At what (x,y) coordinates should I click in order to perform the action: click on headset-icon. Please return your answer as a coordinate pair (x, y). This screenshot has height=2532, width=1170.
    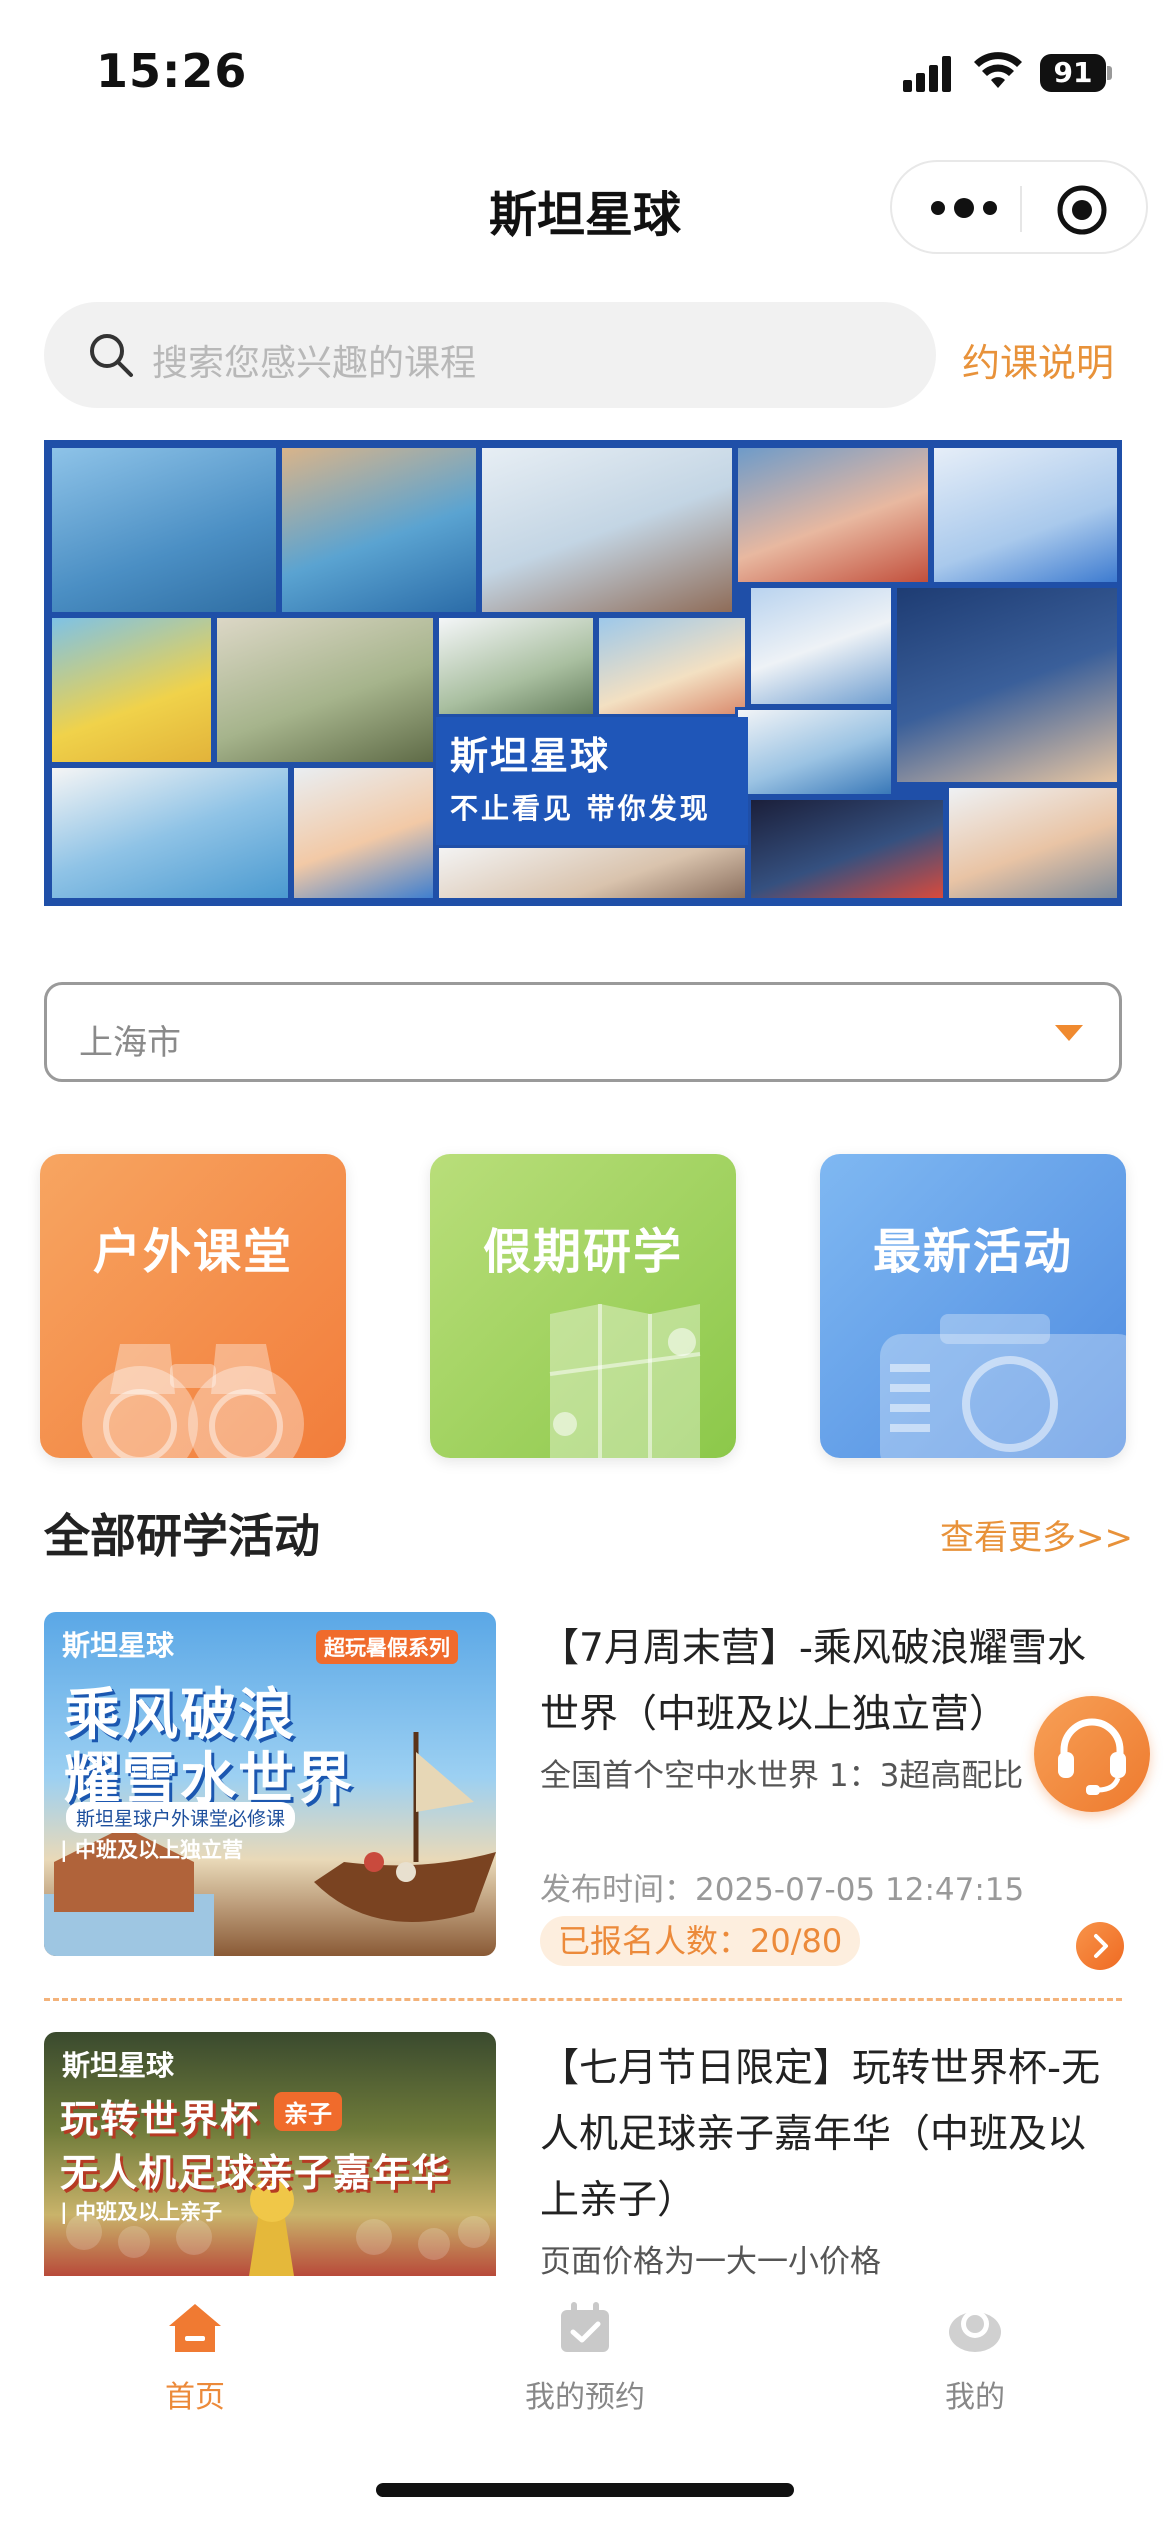
    Looking at the image, I should click on (1092, 1756).